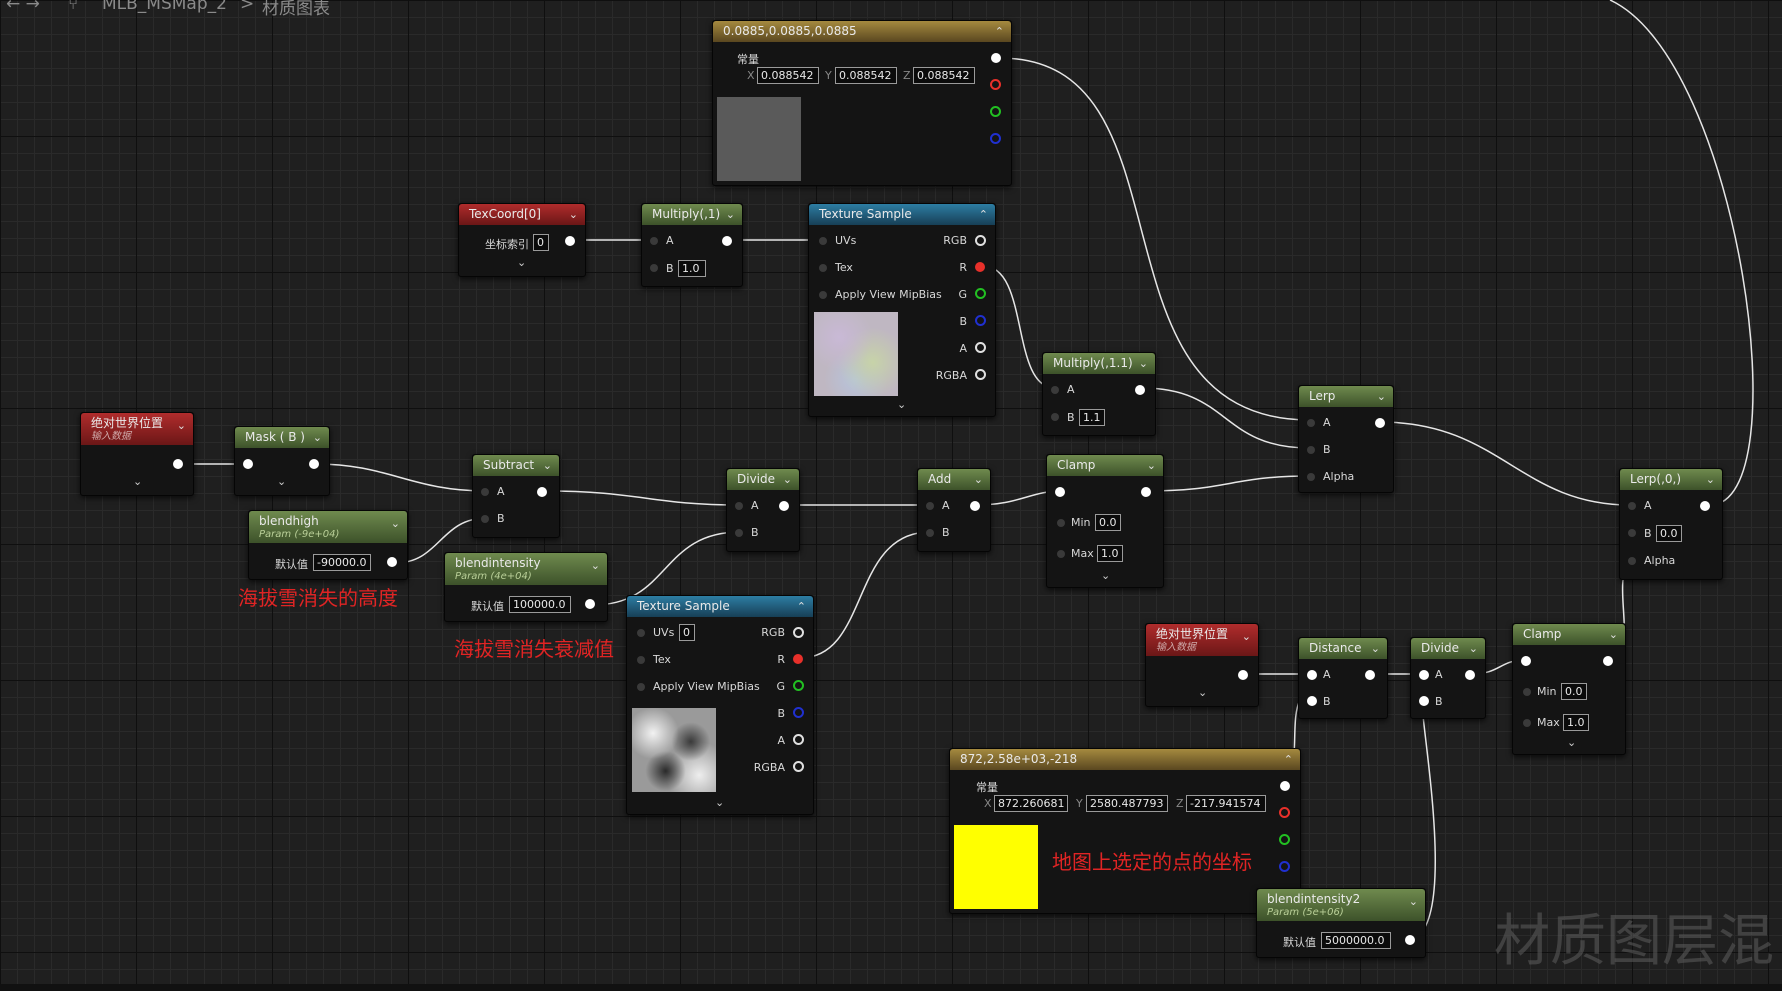  Describe the element at coordinates (1127, 803) in the screenshot. I see `y-field: 2580.487793` at that location.